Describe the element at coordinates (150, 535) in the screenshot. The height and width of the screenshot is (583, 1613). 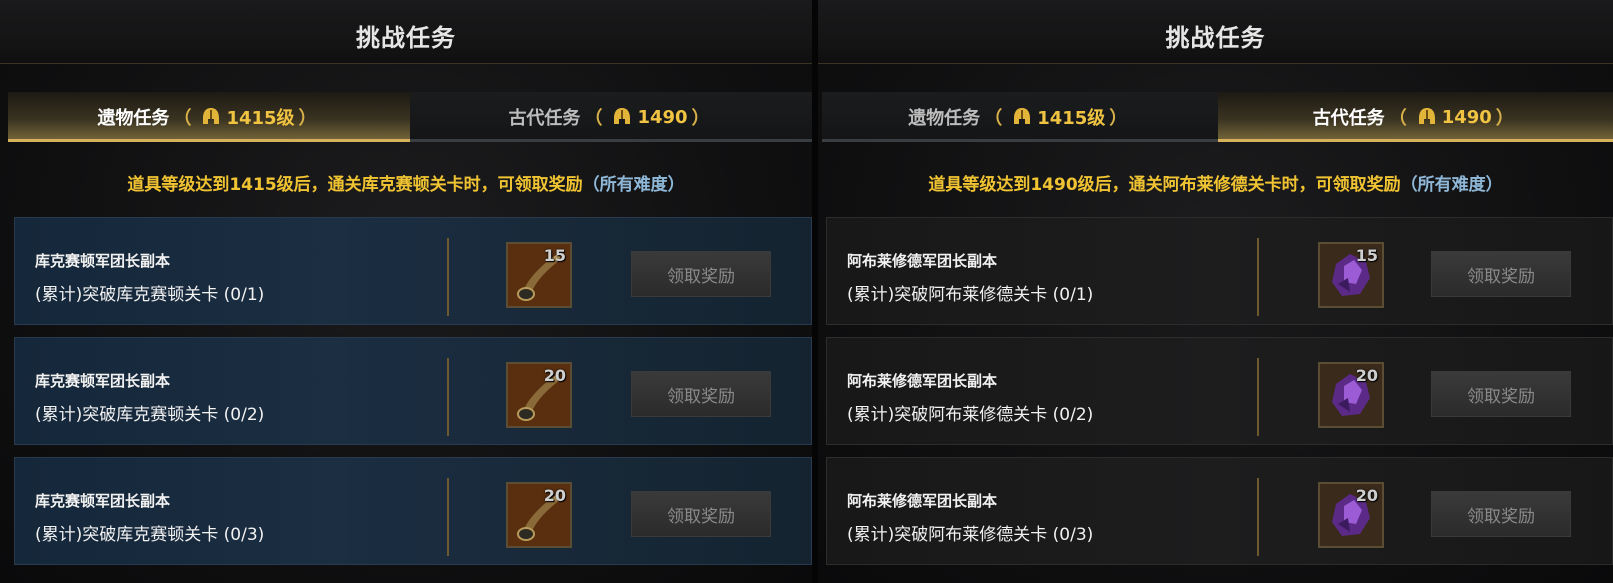
I see `task-progress: (累计)突破库克赛顿关卡 (0/3)` at that location.